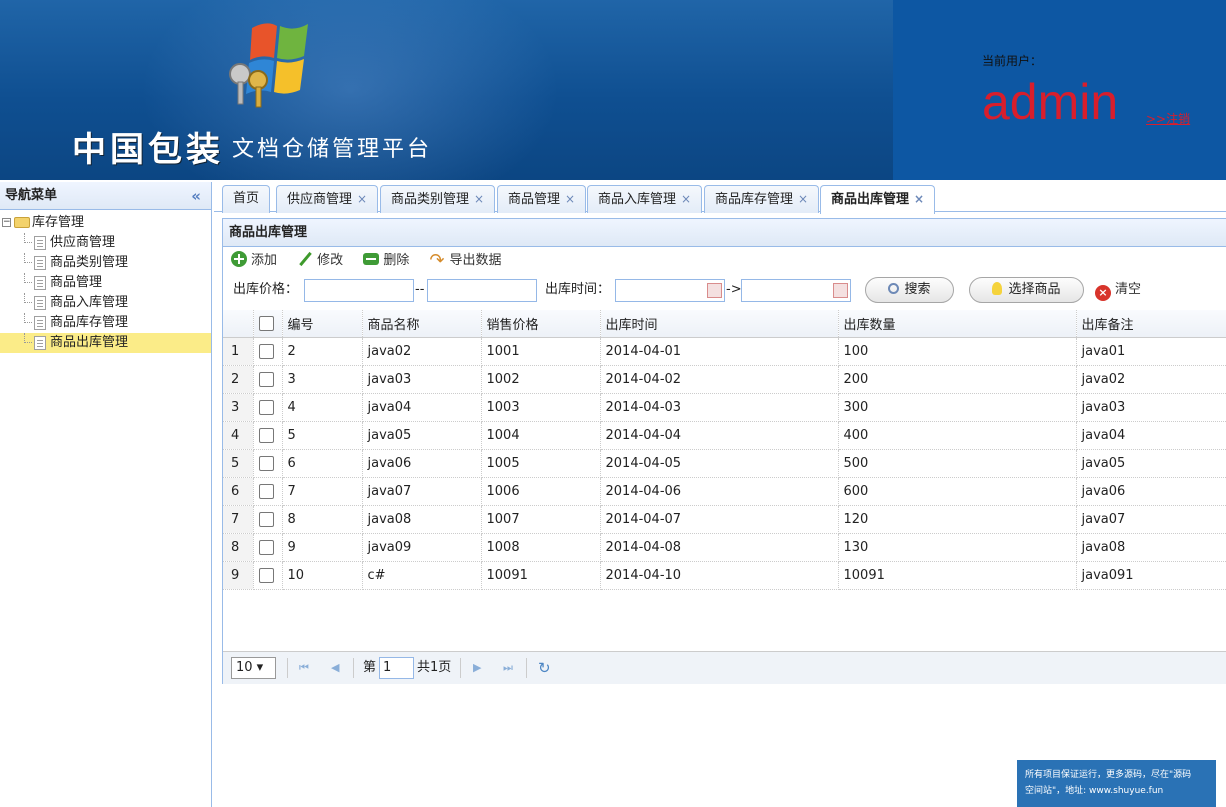 The image size is (1226, 807). Describe the element at coordinates (6, 222) in the screenshot. I see `collapse-node-icon: −` at that location.